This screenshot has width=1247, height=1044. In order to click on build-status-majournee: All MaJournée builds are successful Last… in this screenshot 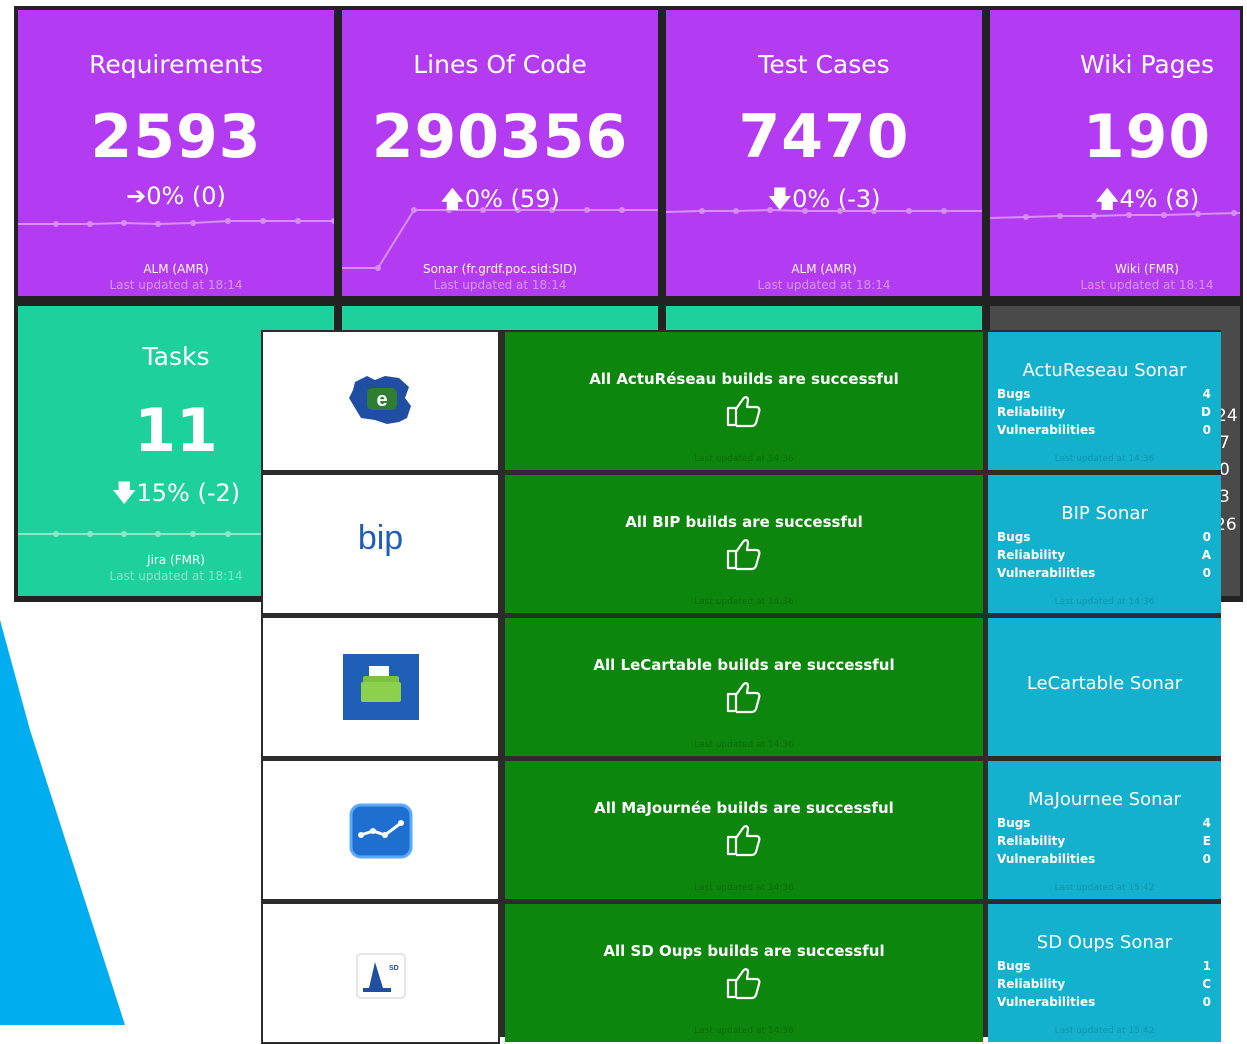, I will do `click(744, 830)`.